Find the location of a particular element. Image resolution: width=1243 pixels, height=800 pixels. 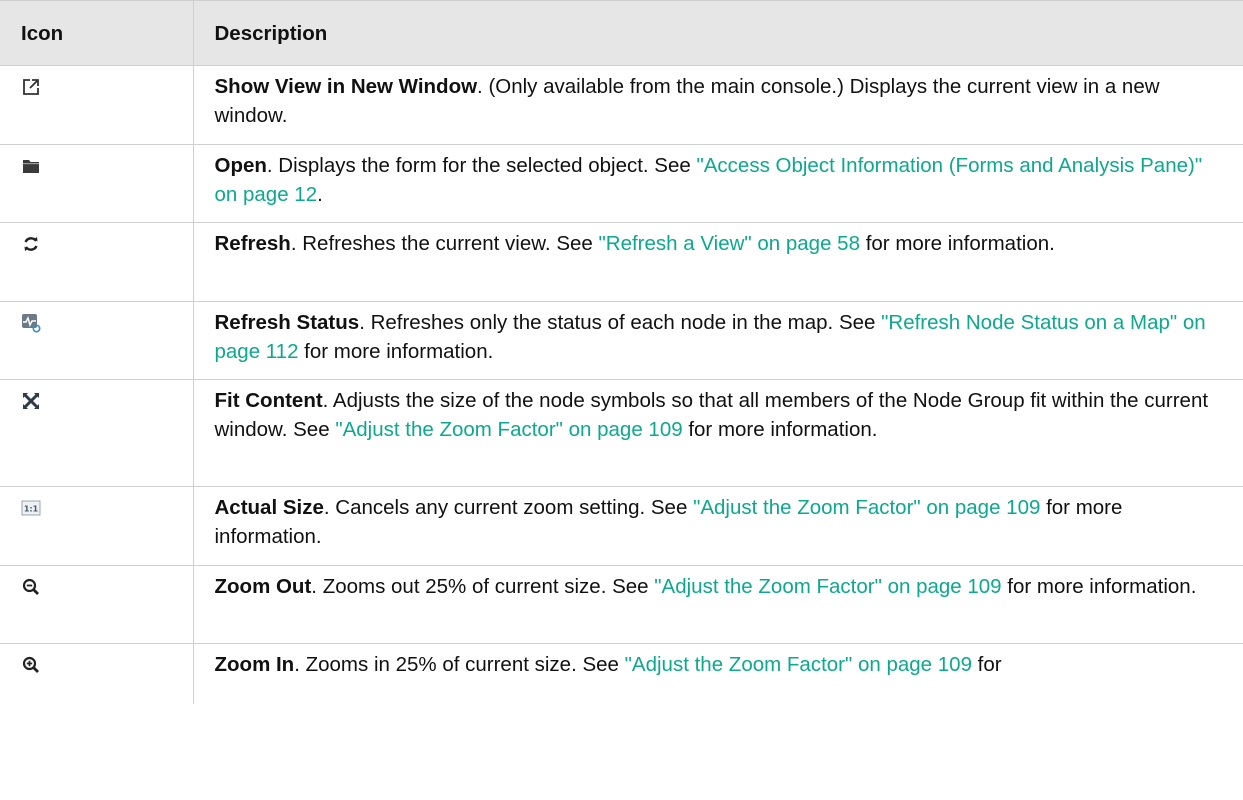

row-title: Show View in New Window is located at coordinates (346, 86).